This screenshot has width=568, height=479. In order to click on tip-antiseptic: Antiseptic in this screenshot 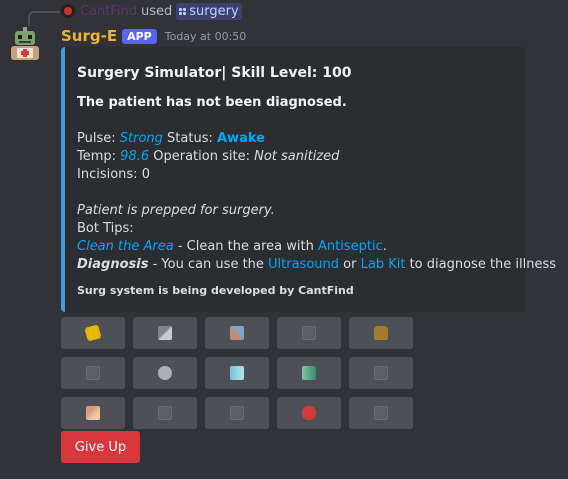, I will do `click(350, 246)`.